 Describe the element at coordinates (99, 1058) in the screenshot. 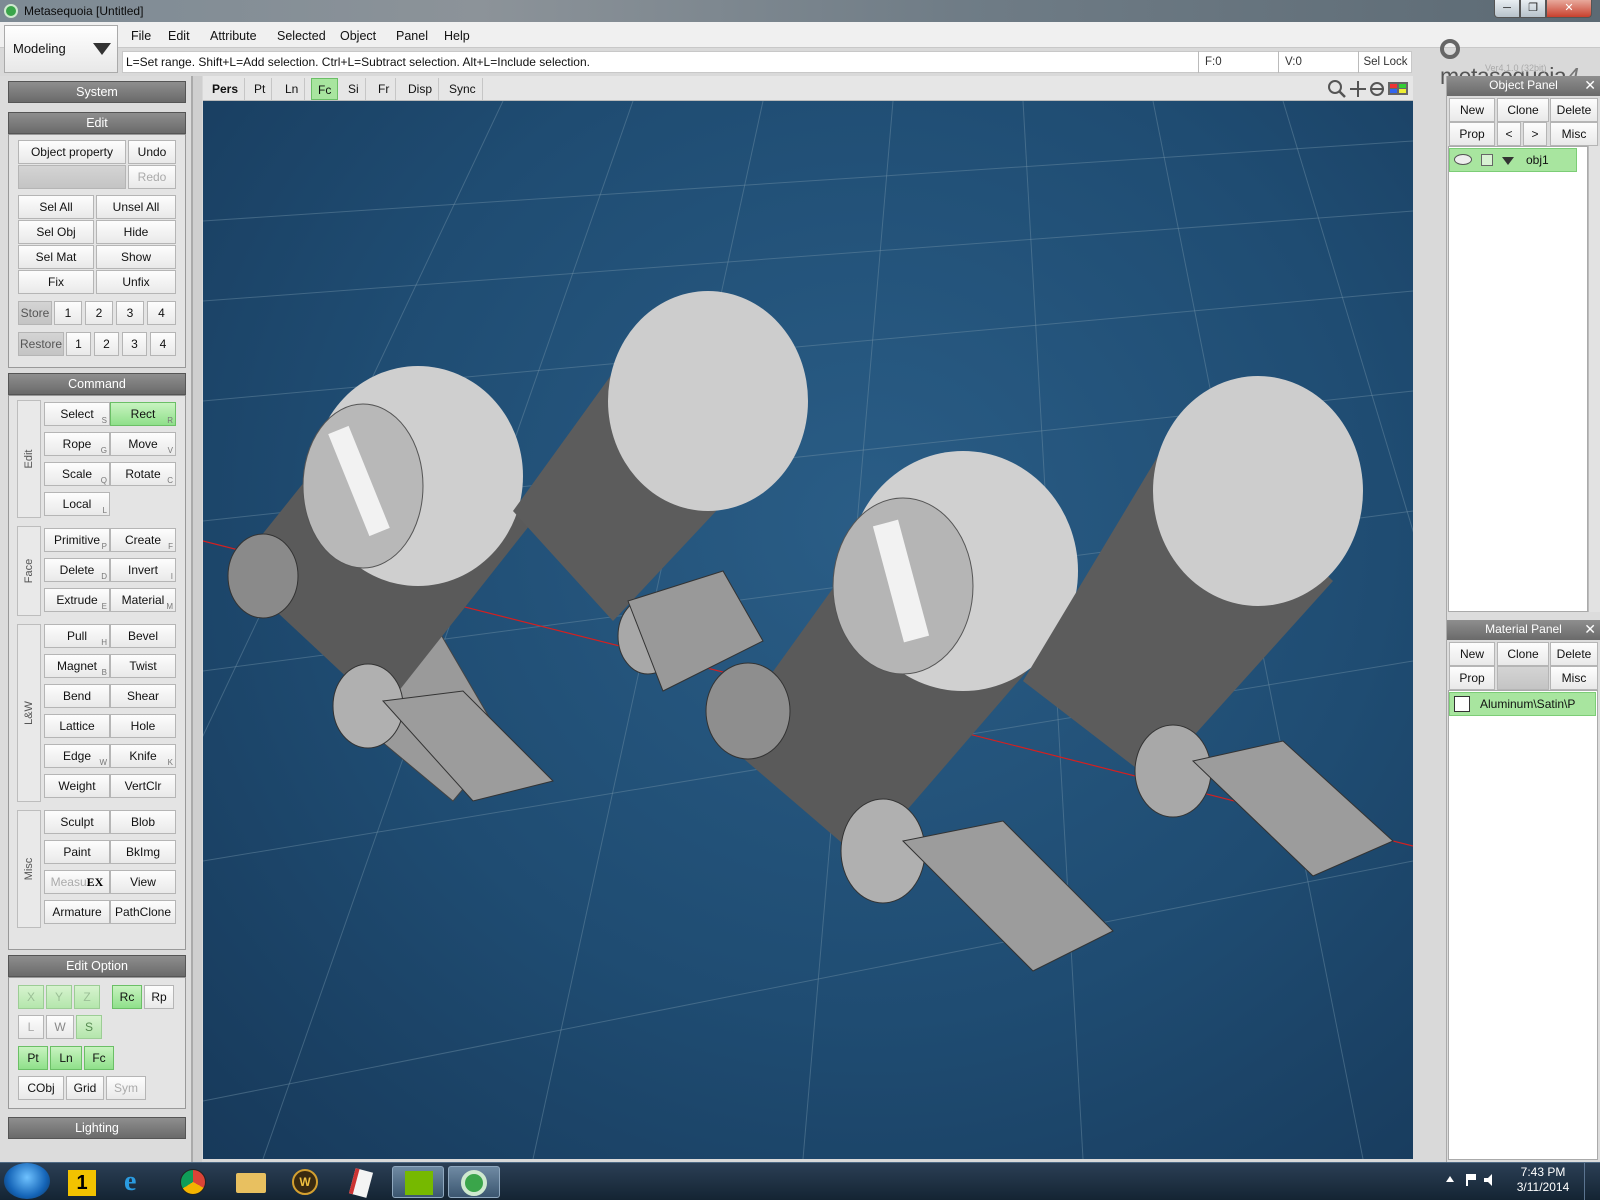

I see `fc-toggle: Fc` at that location.